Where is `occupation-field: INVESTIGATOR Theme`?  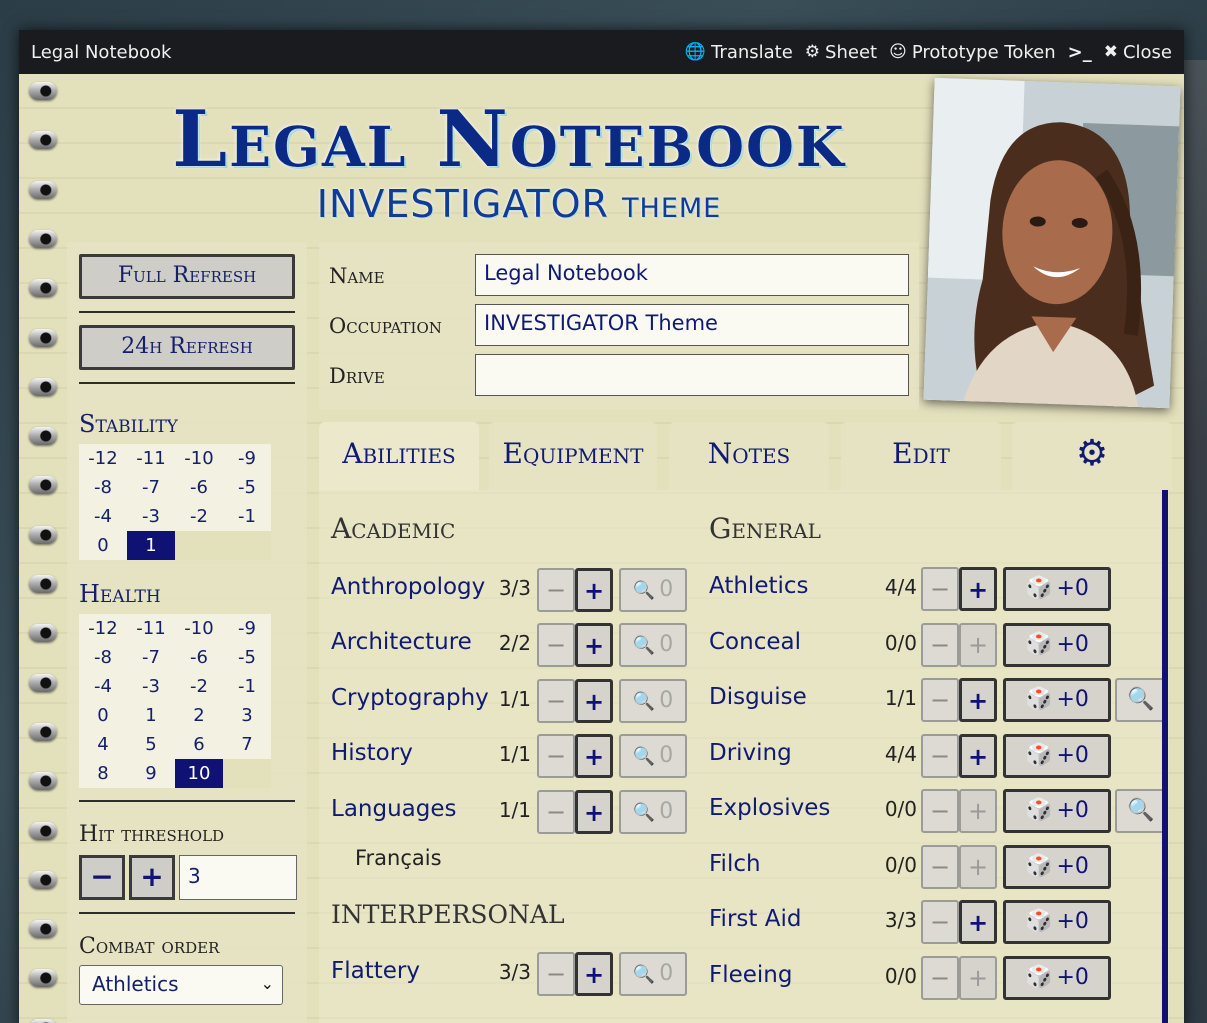
occupation-field: INVESTIGATOR Theme is located at coordinates (692, 325).